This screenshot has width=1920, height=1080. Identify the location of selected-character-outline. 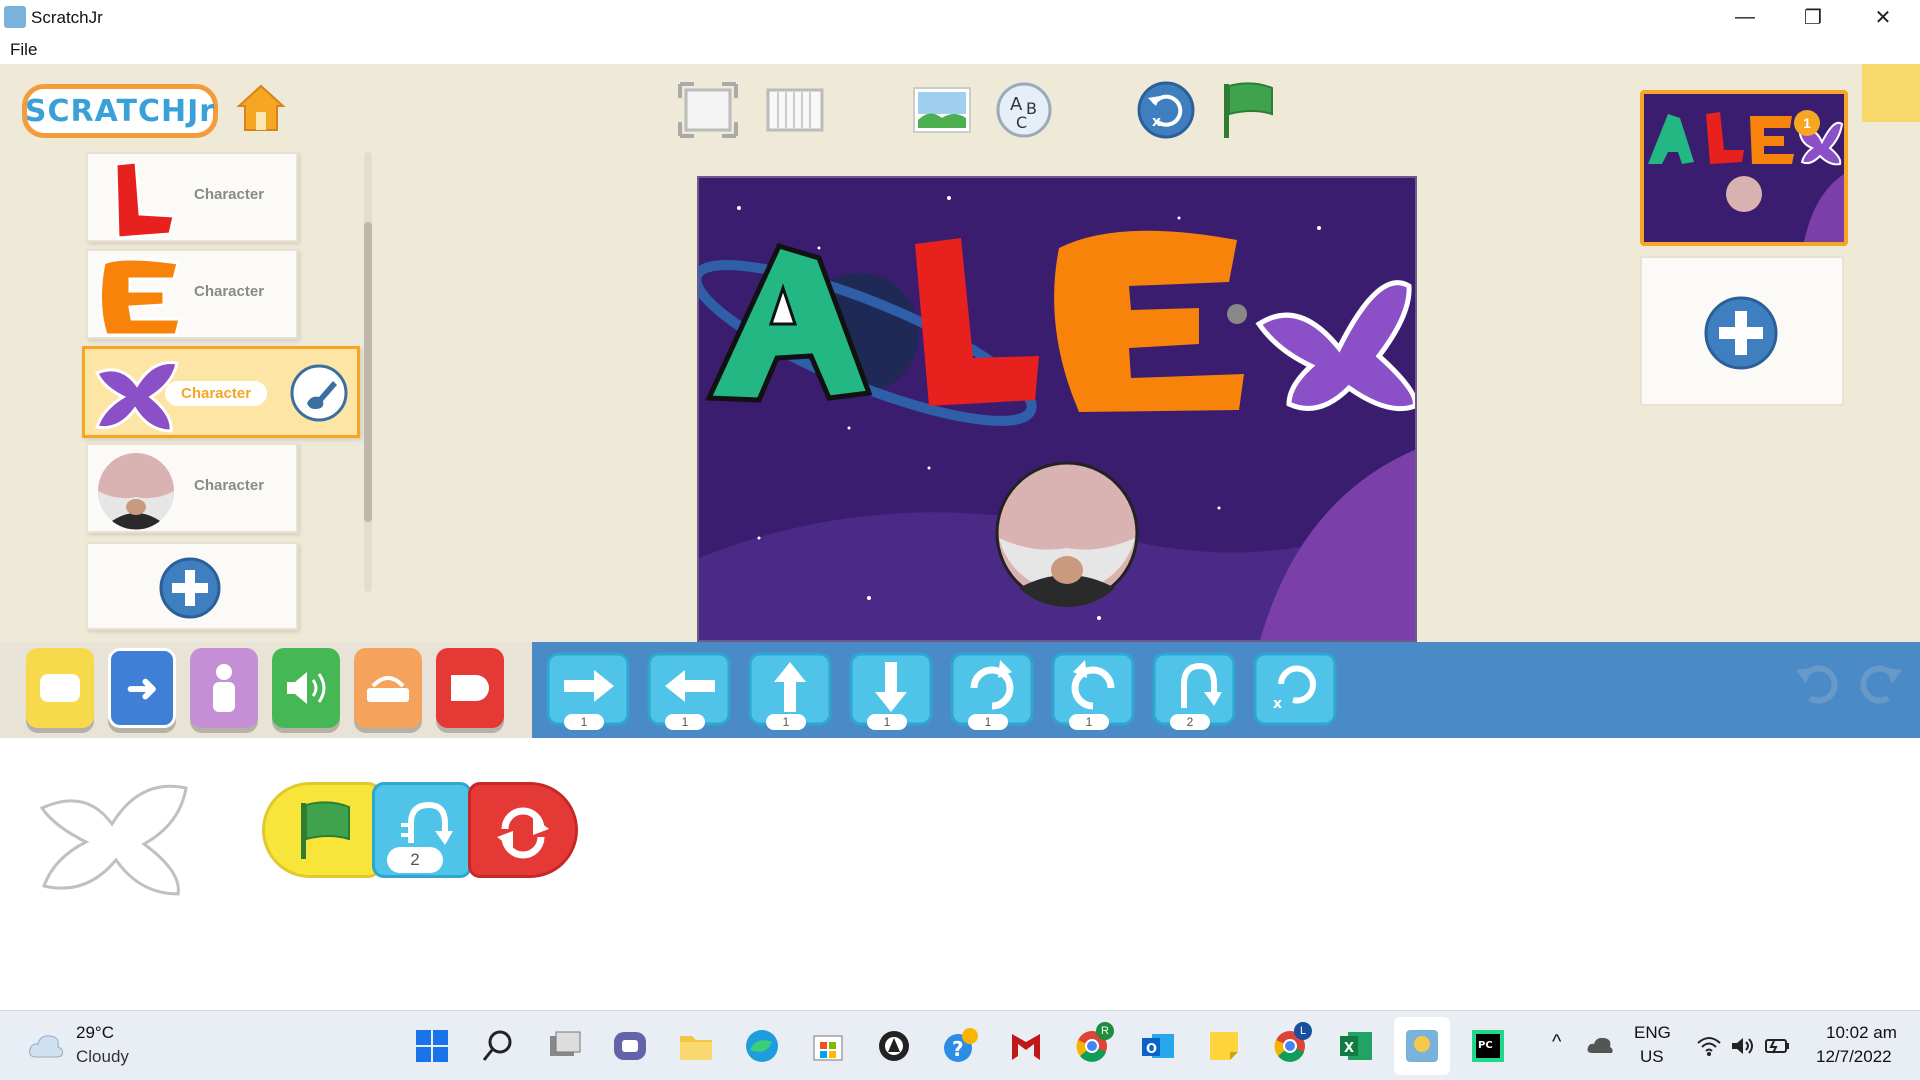
(113, 840).